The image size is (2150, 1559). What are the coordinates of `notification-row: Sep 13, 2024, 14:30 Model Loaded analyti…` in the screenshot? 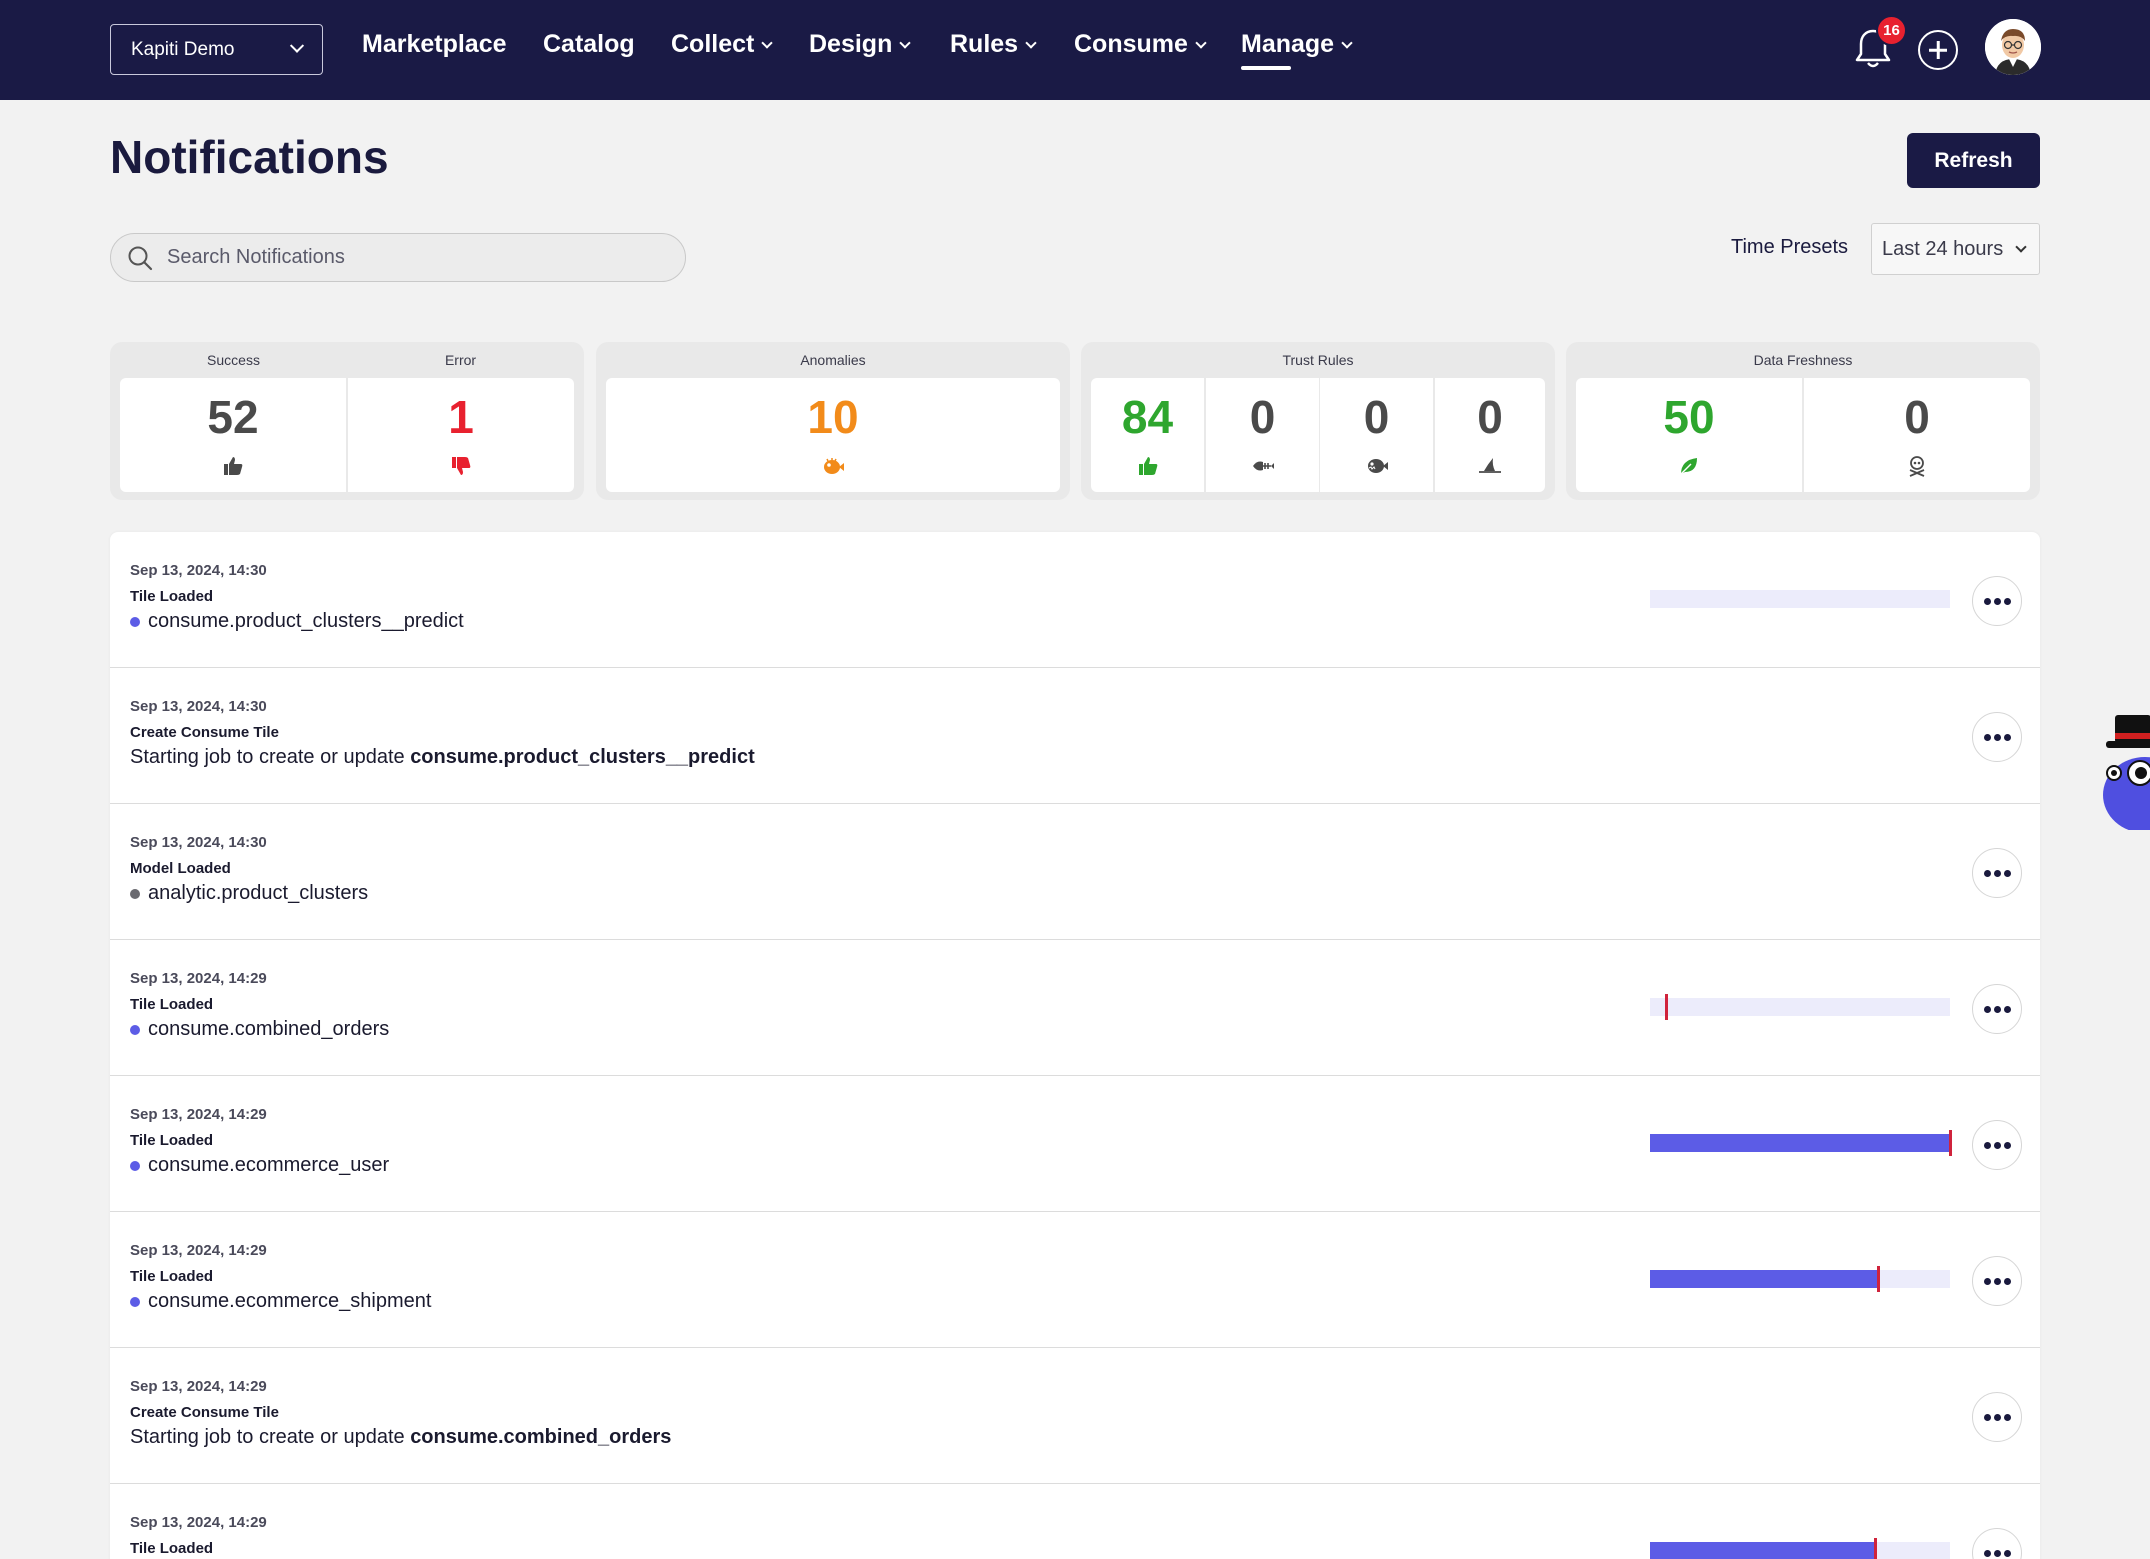 It's located at (1075, 872).